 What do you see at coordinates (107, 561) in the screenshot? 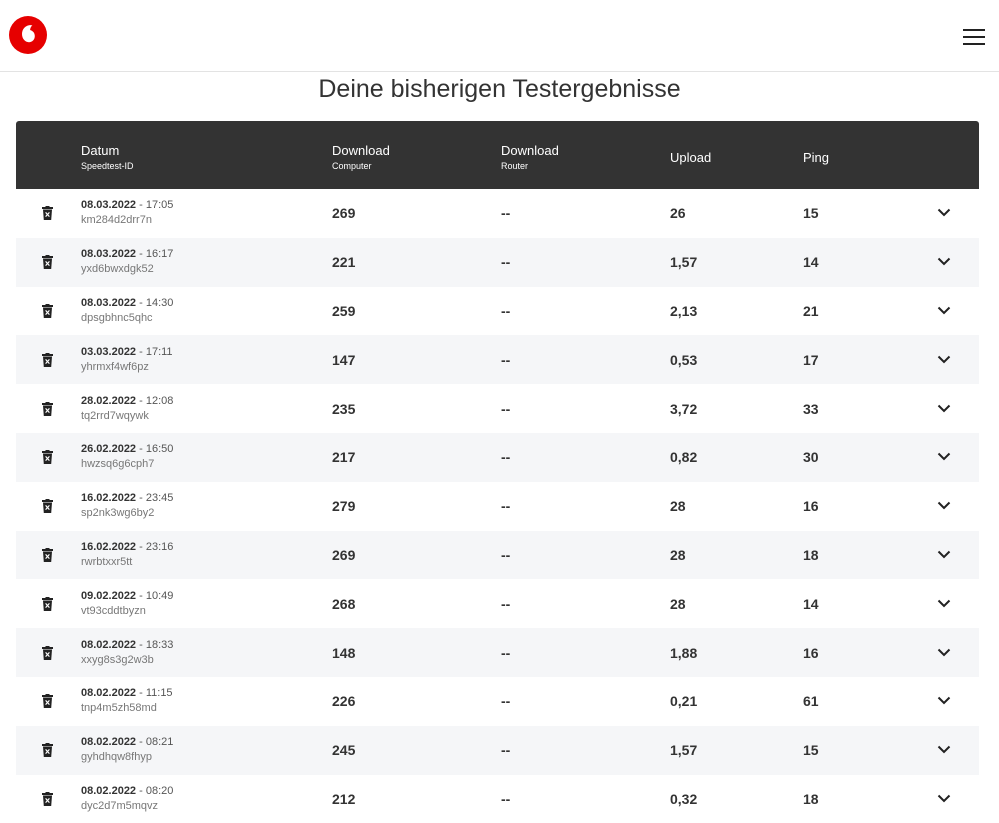
I see `speedtest-id: rwrbtxxr5tt` at bounding box center [107, 561].